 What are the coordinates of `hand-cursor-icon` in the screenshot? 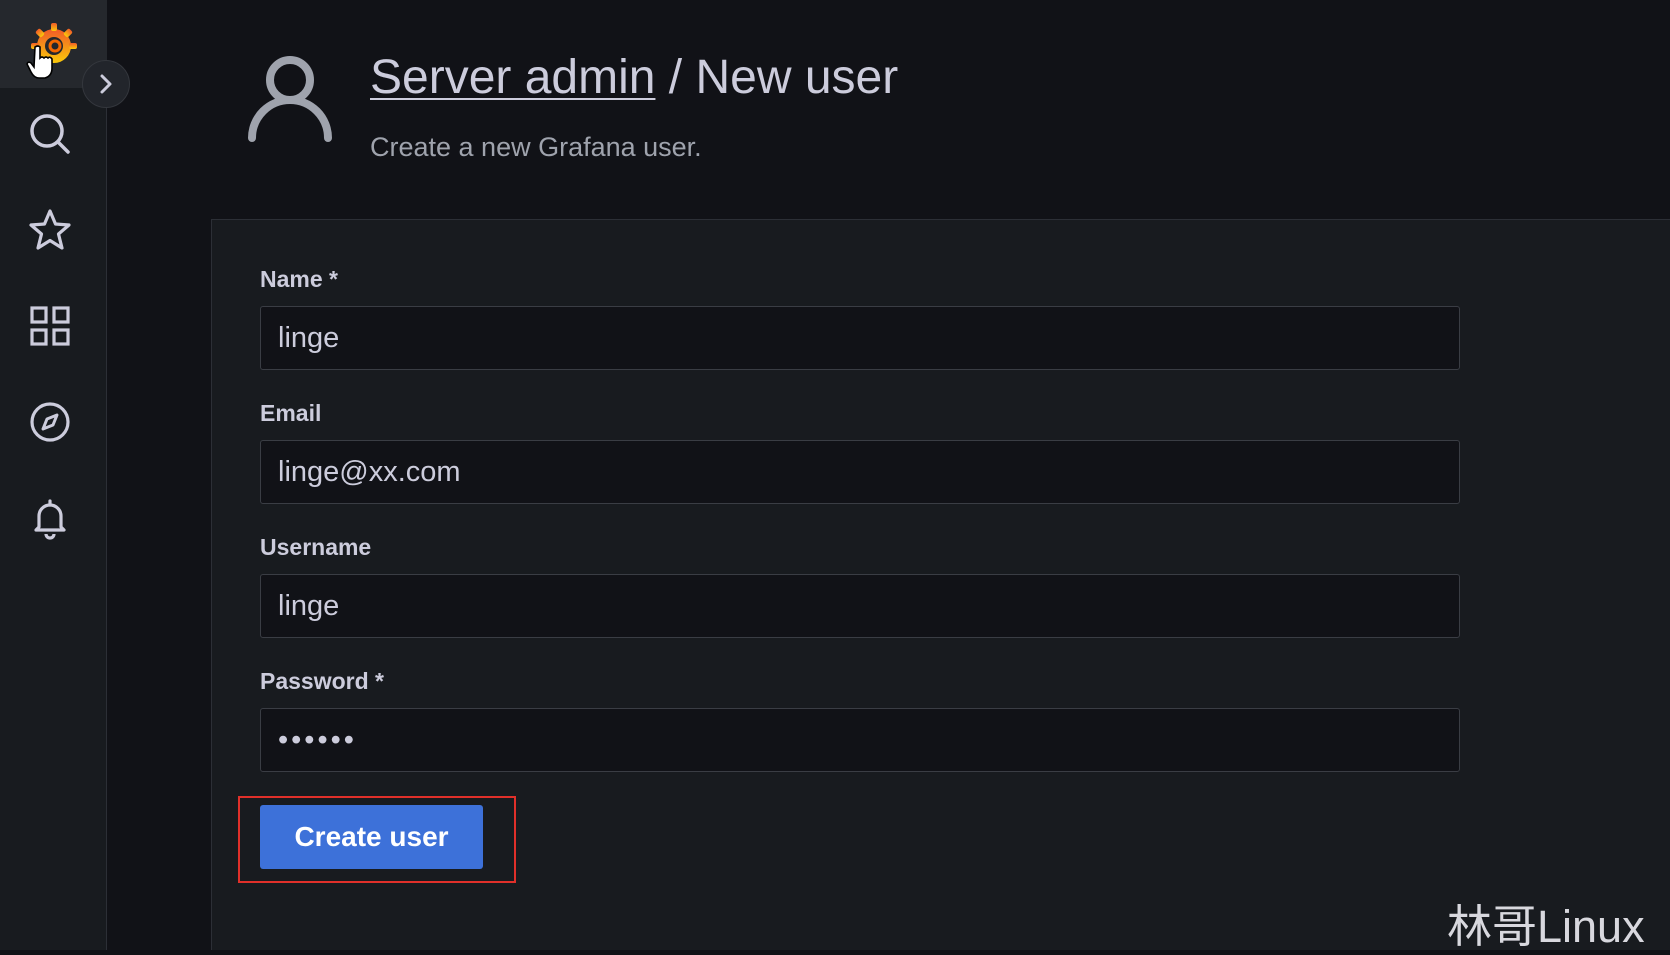 It's located at (39, 62).